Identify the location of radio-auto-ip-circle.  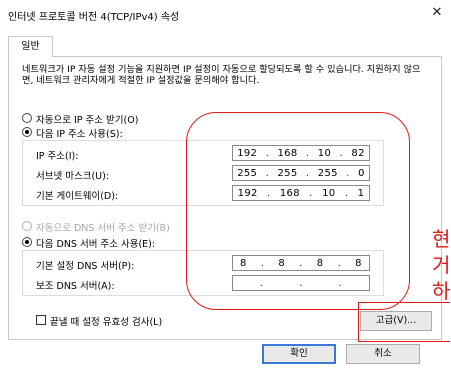
(27, 118).